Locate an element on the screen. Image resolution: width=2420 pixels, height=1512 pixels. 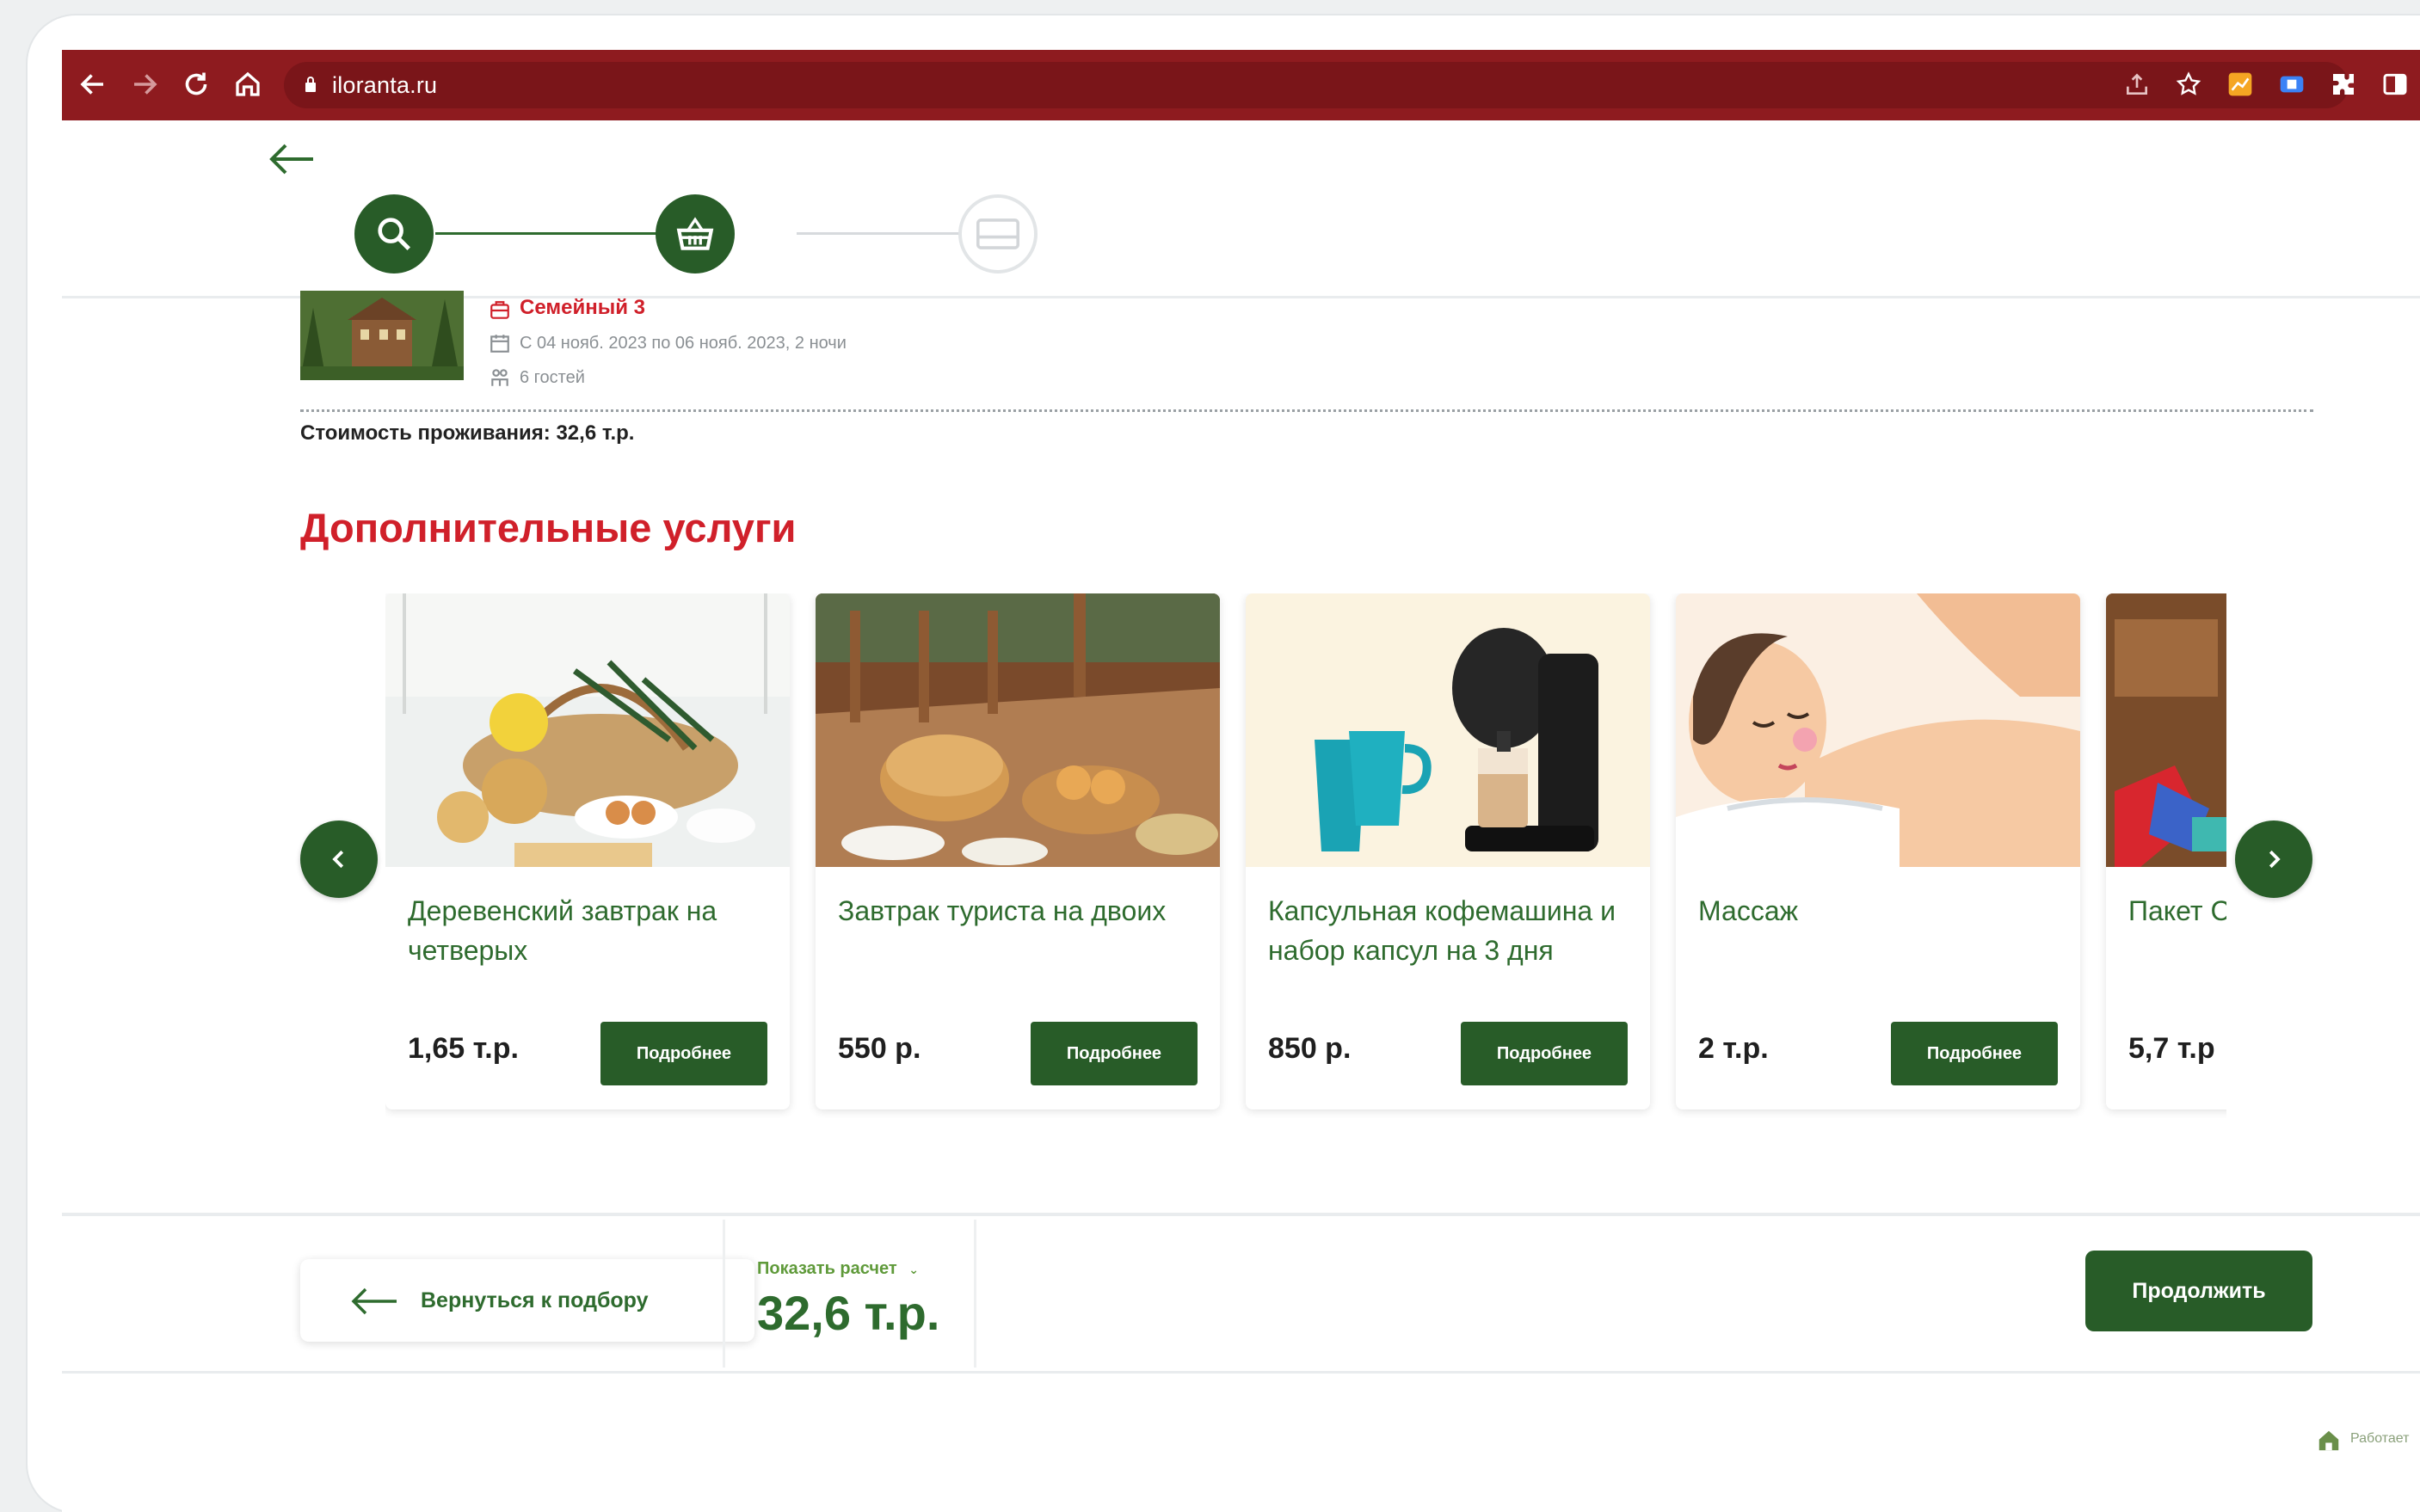
search-icon is located at coordinates (394, 234).